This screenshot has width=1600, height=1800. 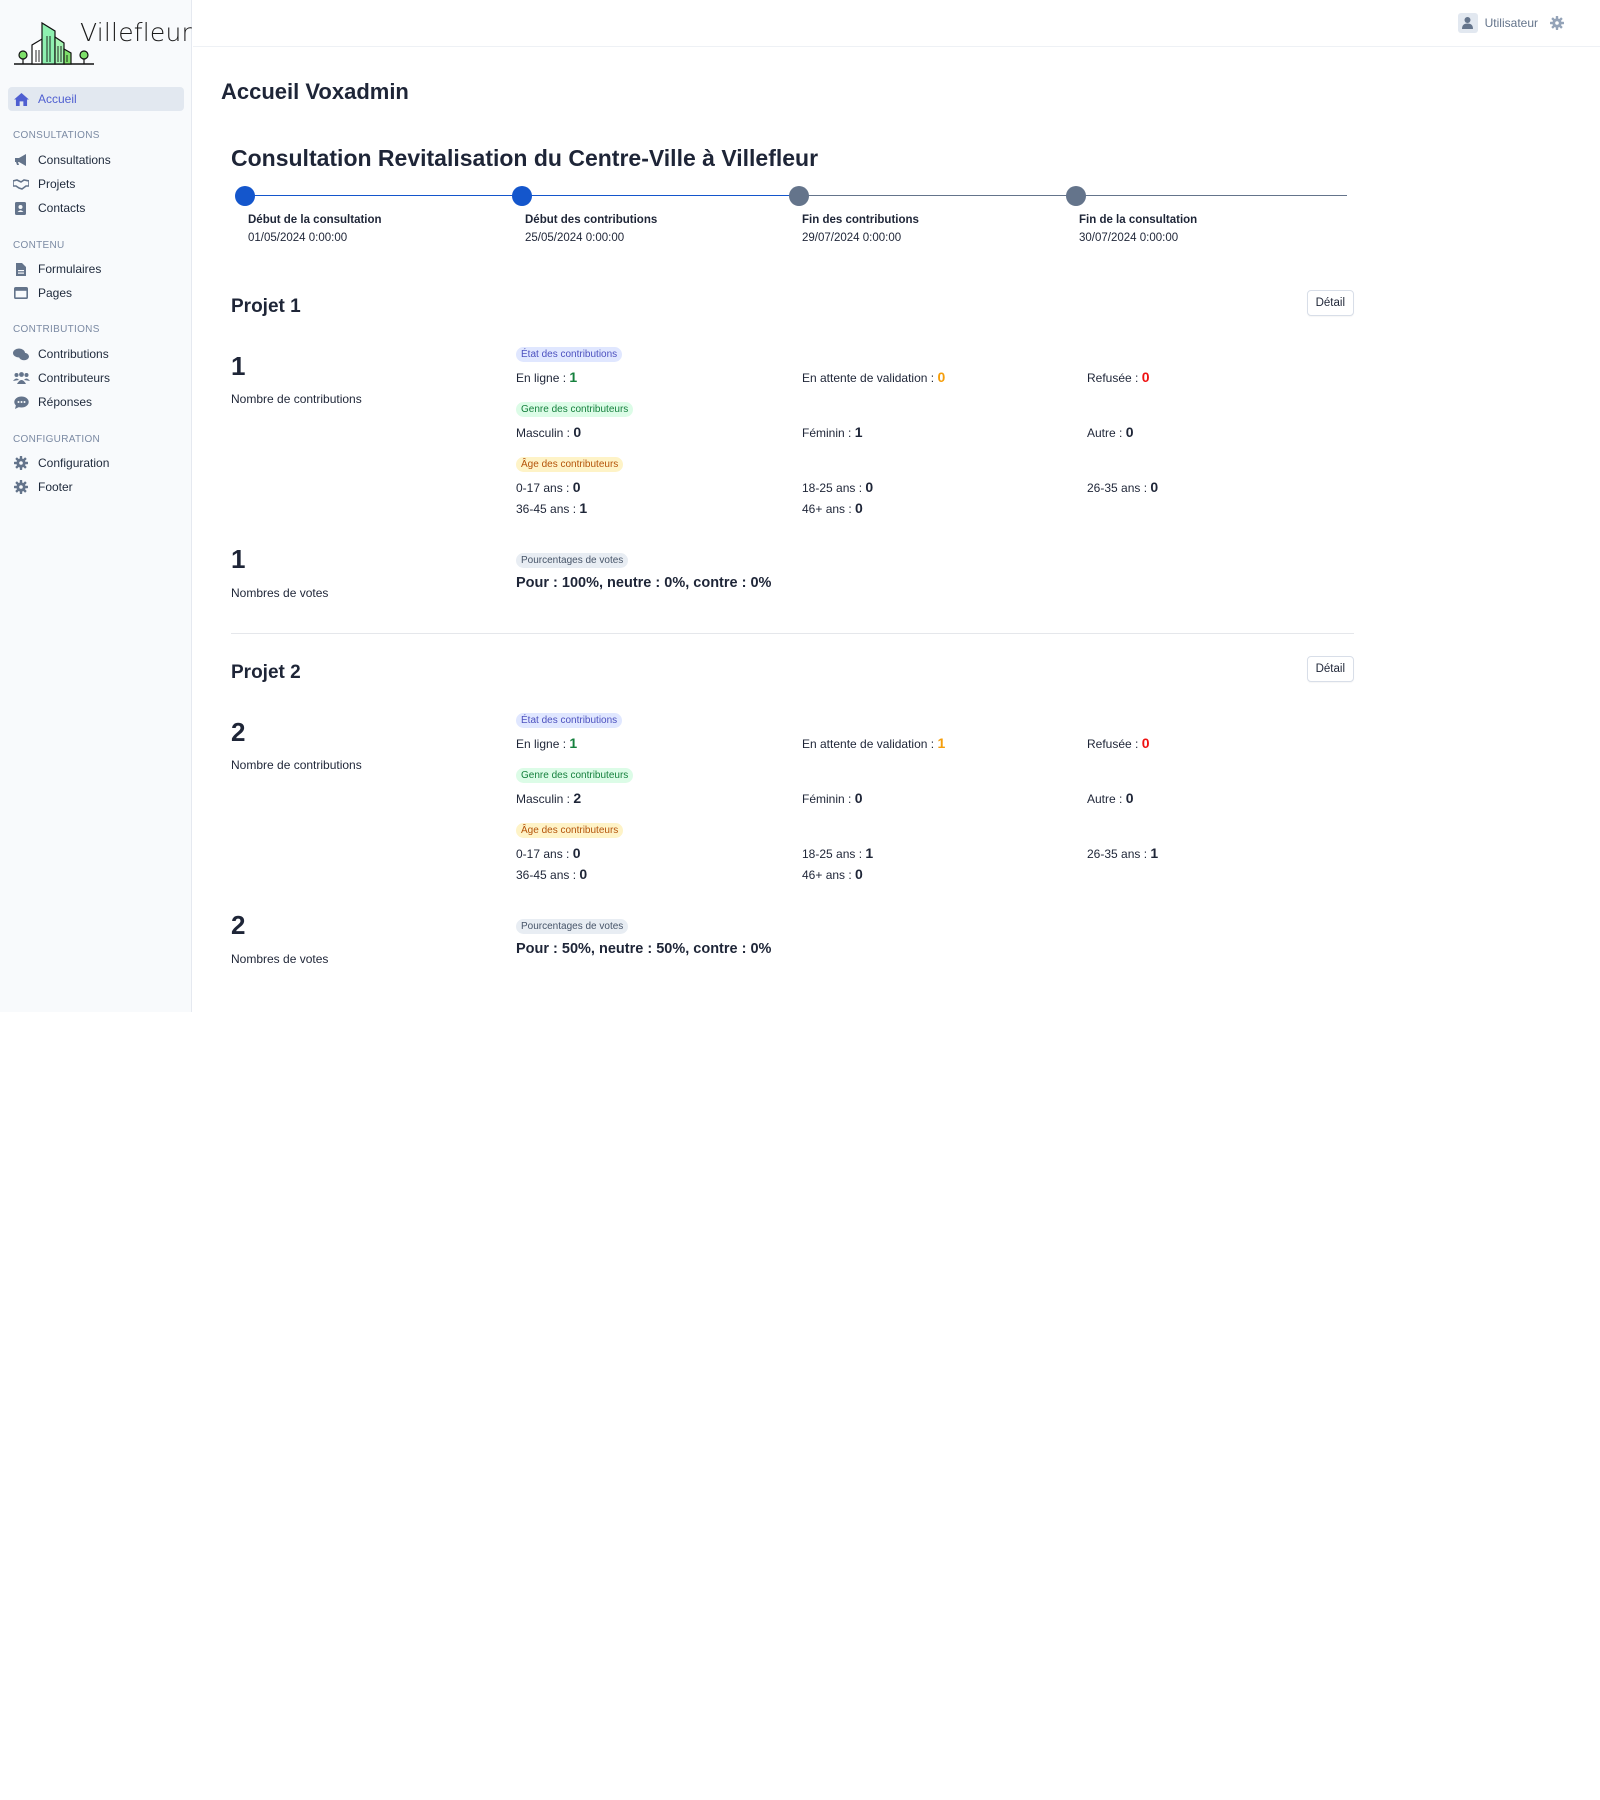 What do you see at coordinates (577, 798) in the screenshot?
I see `stat-value: 2` at bounding box center [577, 798].